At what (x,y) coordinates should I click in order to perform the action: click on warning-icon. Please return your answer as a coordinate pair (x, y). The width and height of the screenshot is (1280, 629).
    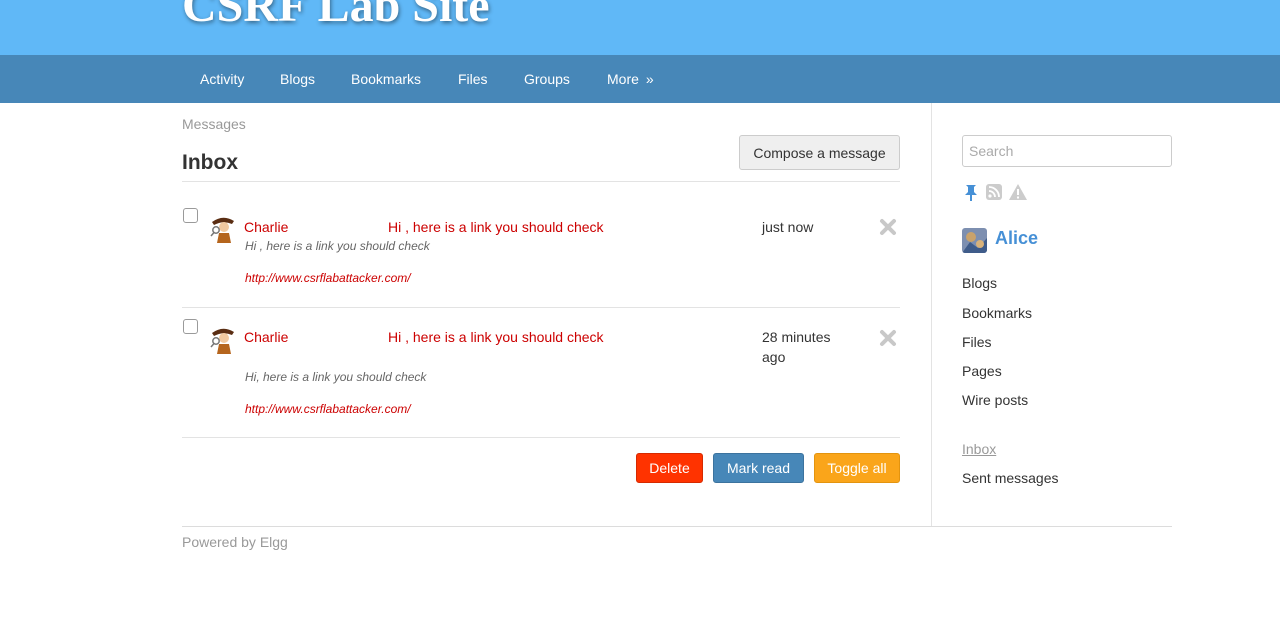
    Looking at the image, I should click on (1018, 192).